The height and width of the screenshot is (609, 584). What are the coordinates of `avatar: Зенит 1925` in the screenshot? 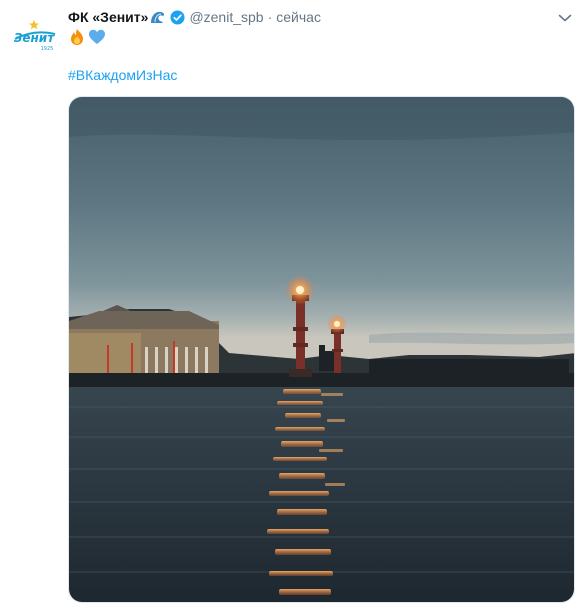 It's located at (34, 35).